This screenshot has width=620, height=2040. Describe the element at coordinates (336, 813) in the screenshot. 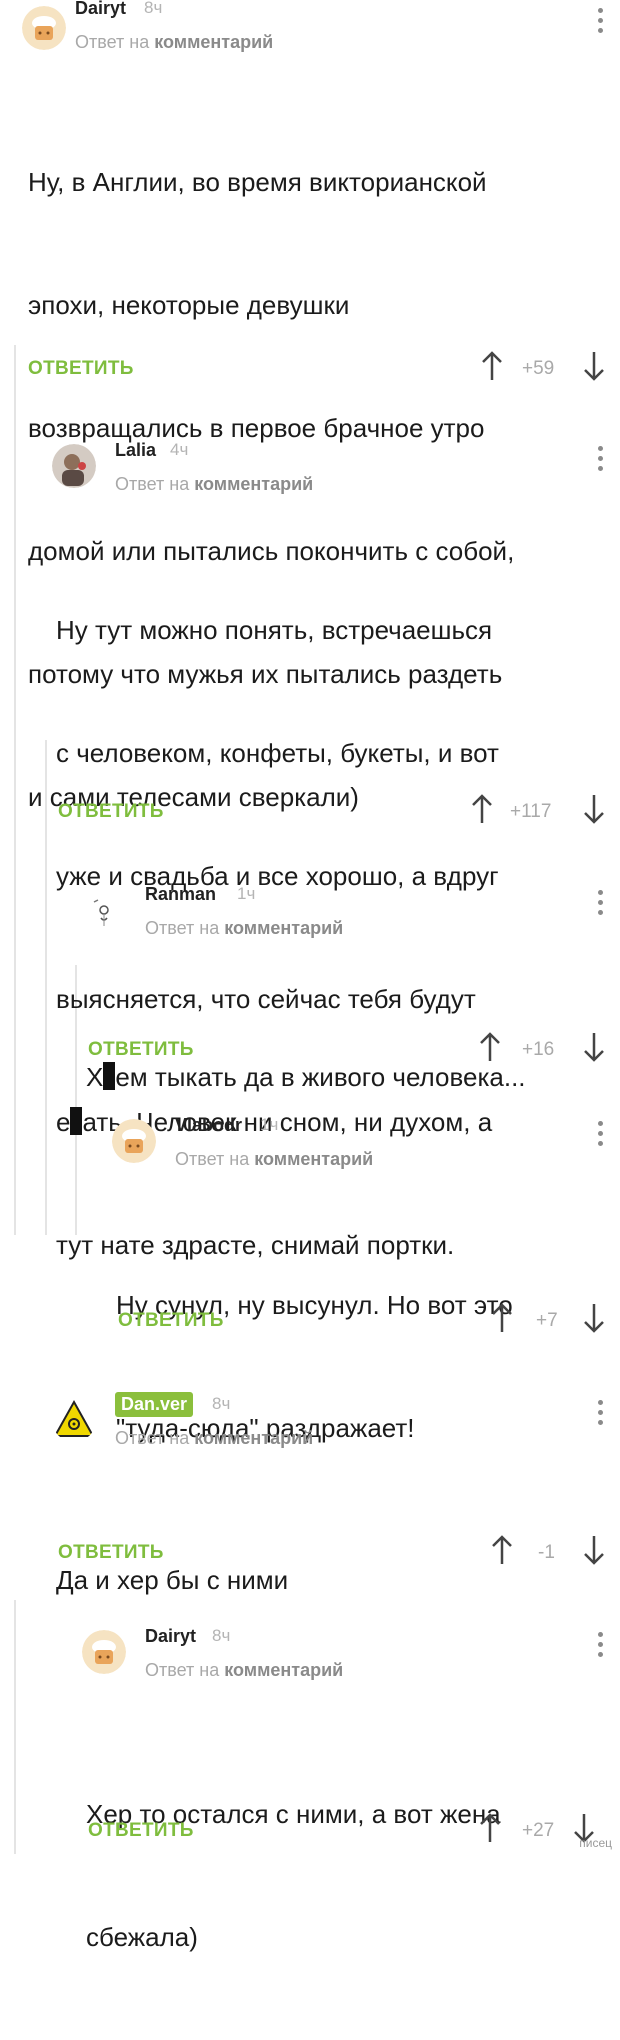

I see `comment-actions: ОТВЕТИТЬ +117` at that location.